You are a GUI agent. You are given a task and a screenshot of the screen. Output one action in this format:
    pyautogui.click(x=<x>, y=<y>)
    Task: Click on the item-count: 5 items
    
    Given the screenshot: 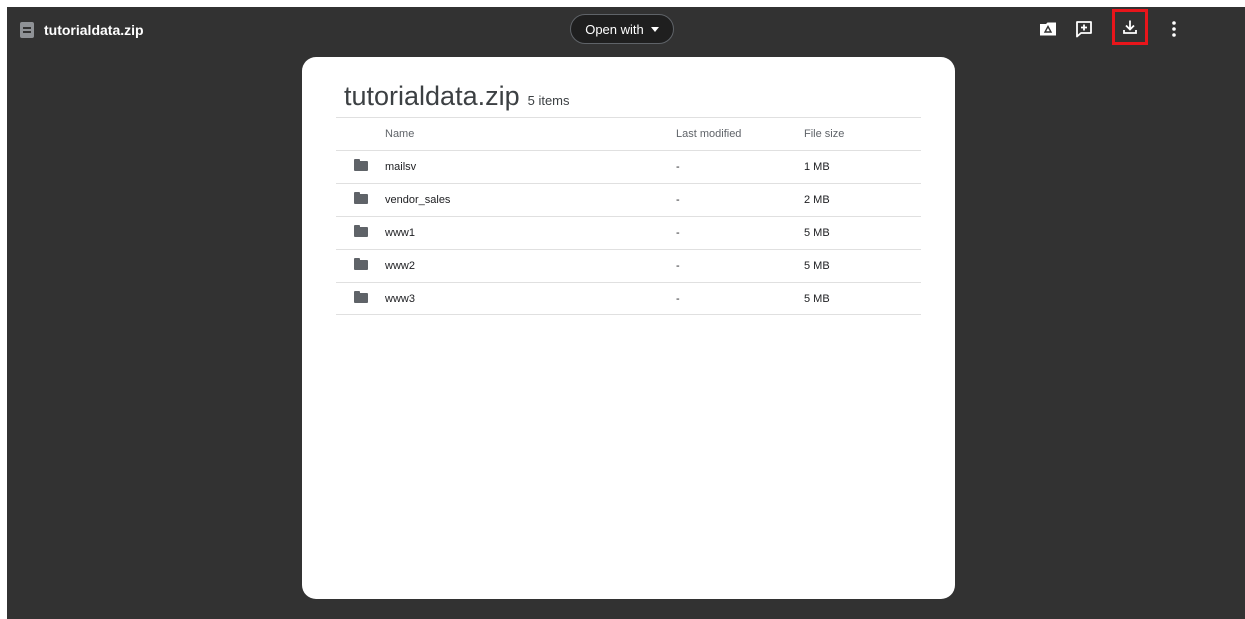 What is the action you would take?
    pyautogui.click(x=548, y=100)
    